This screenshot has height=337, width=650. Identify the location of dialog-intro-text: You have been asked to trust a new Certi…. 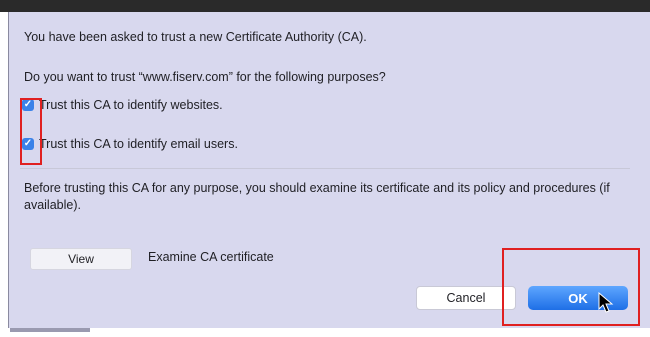
(195, 37).